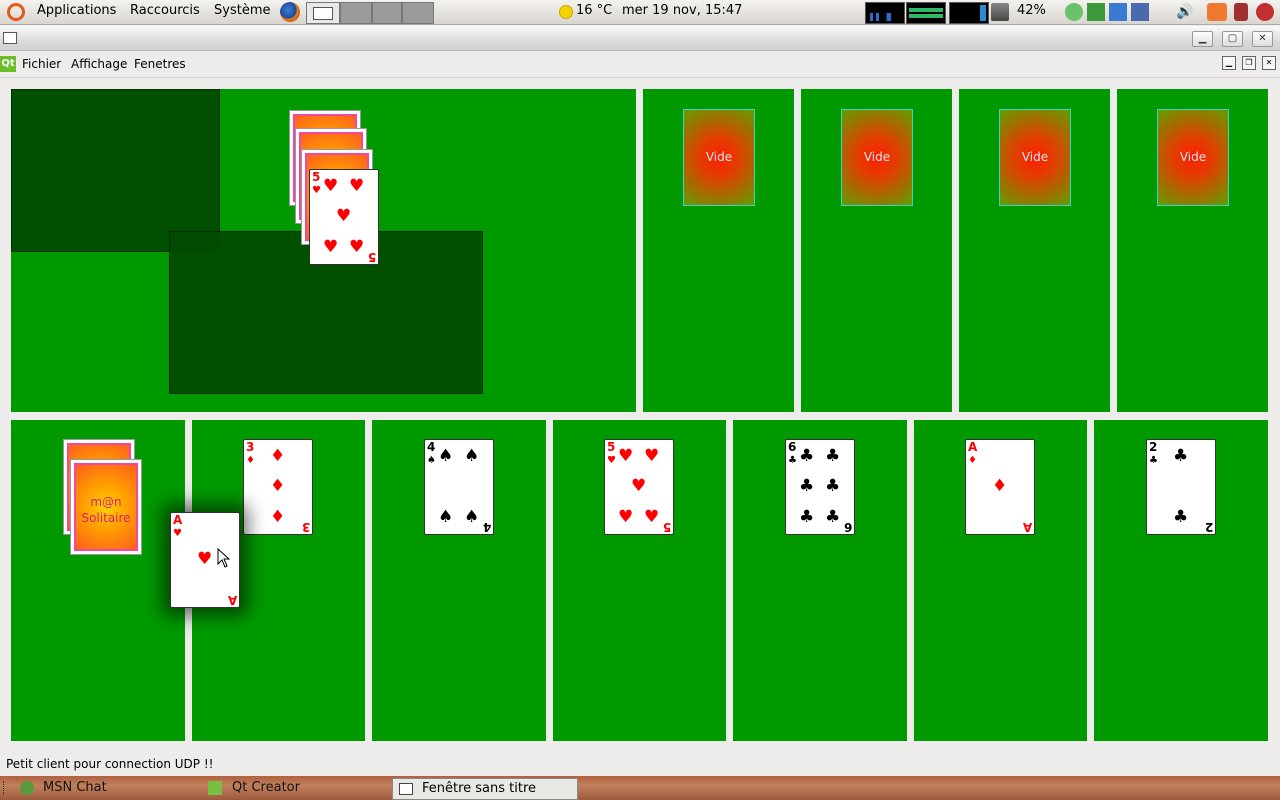 The width and height of the screenshot is (1280, 800). What do you see at coordinates (1208, 527) in the screenshot?
I see `card-rank: 2` at bounding box center [1208, 527].